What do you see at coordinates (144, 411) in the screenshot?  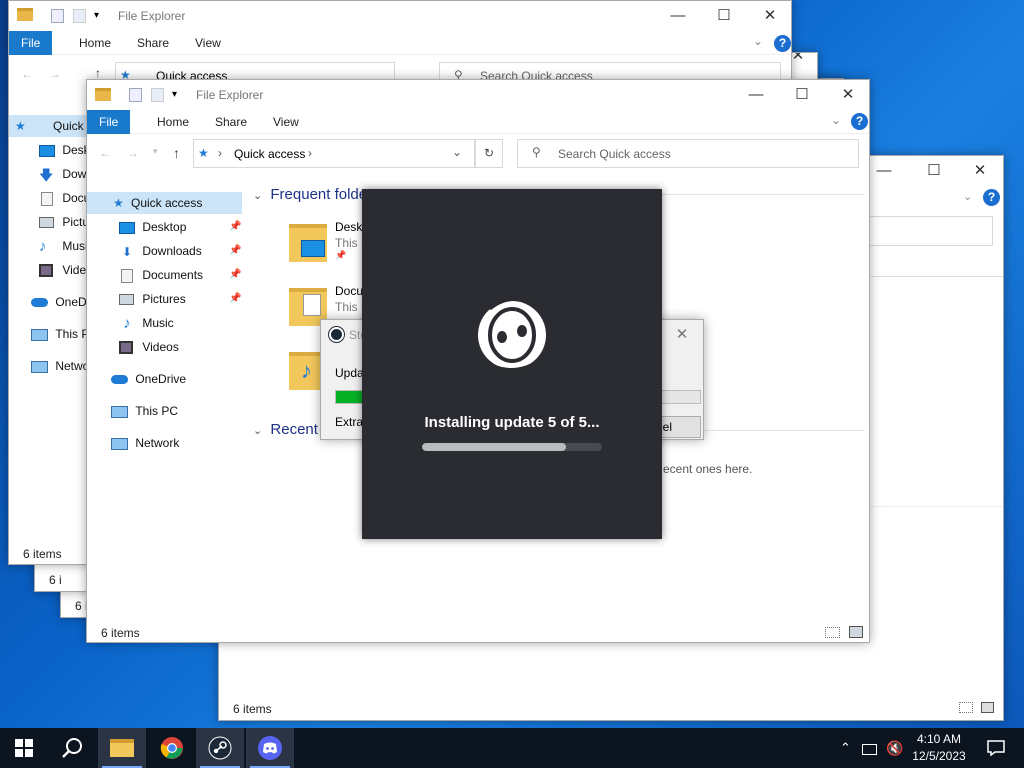 I see `nav-item-this-pc: This PC` at bounding box center [144, 411].